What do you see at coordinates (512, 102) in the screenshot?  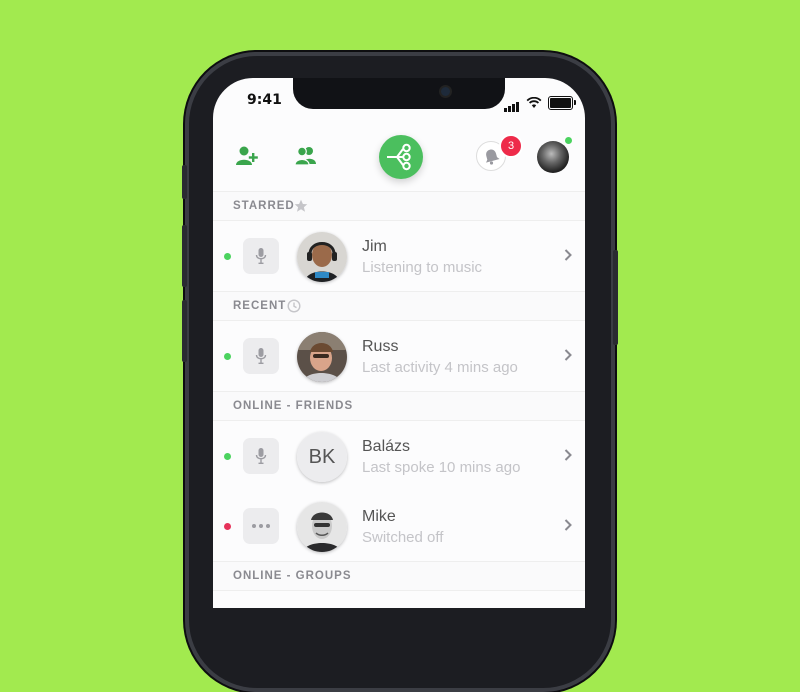 I see `signal-icon` at bounding box center [512, 102].